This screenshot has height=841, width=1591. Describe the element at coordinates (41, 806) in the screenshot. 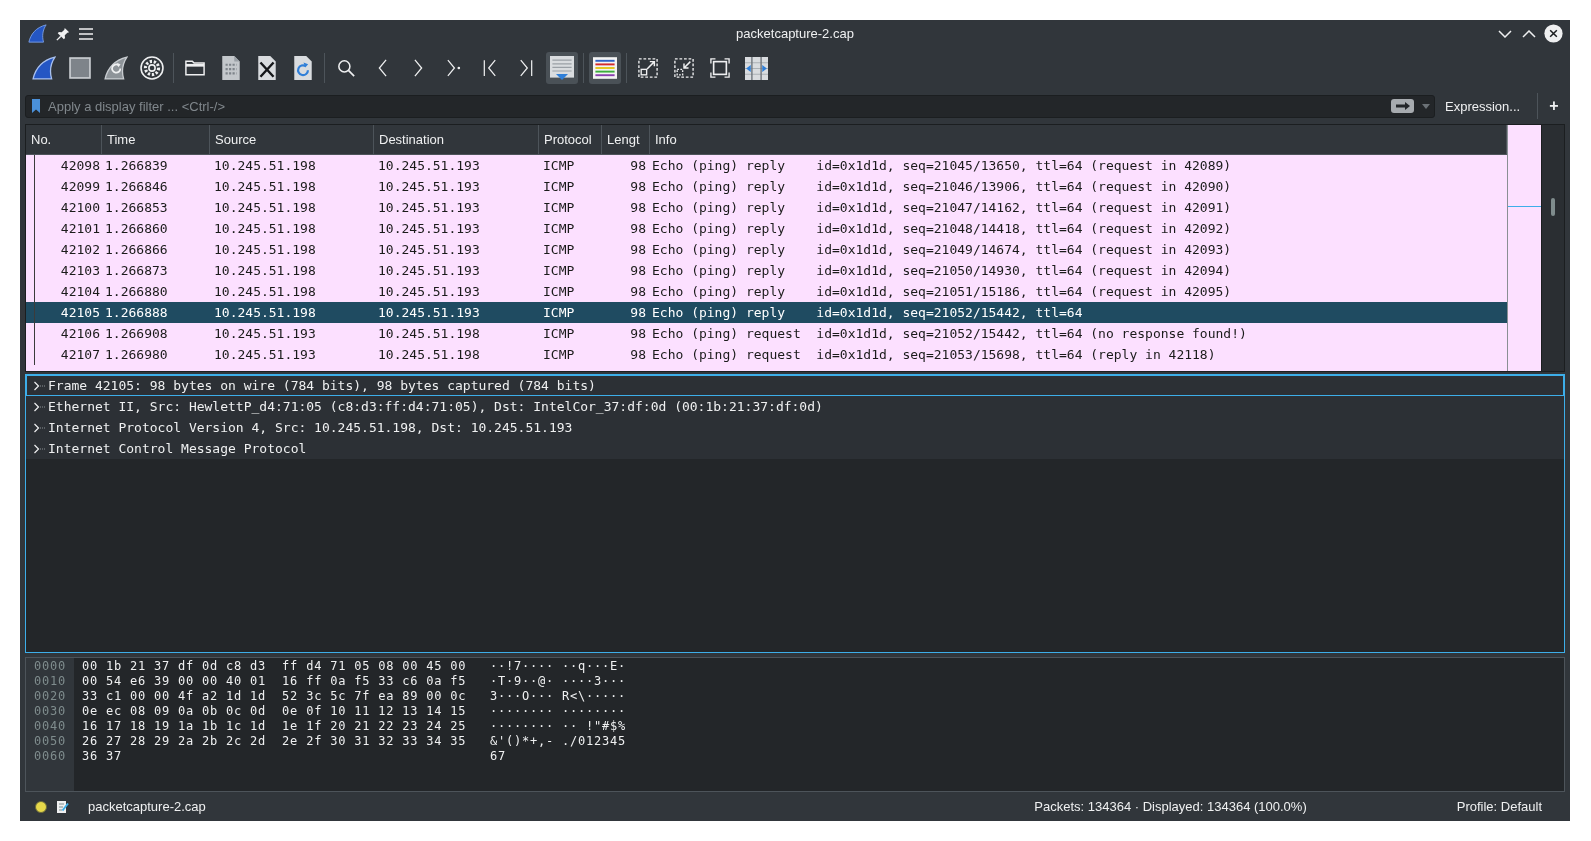

I see `status-dot-icon` at that location.